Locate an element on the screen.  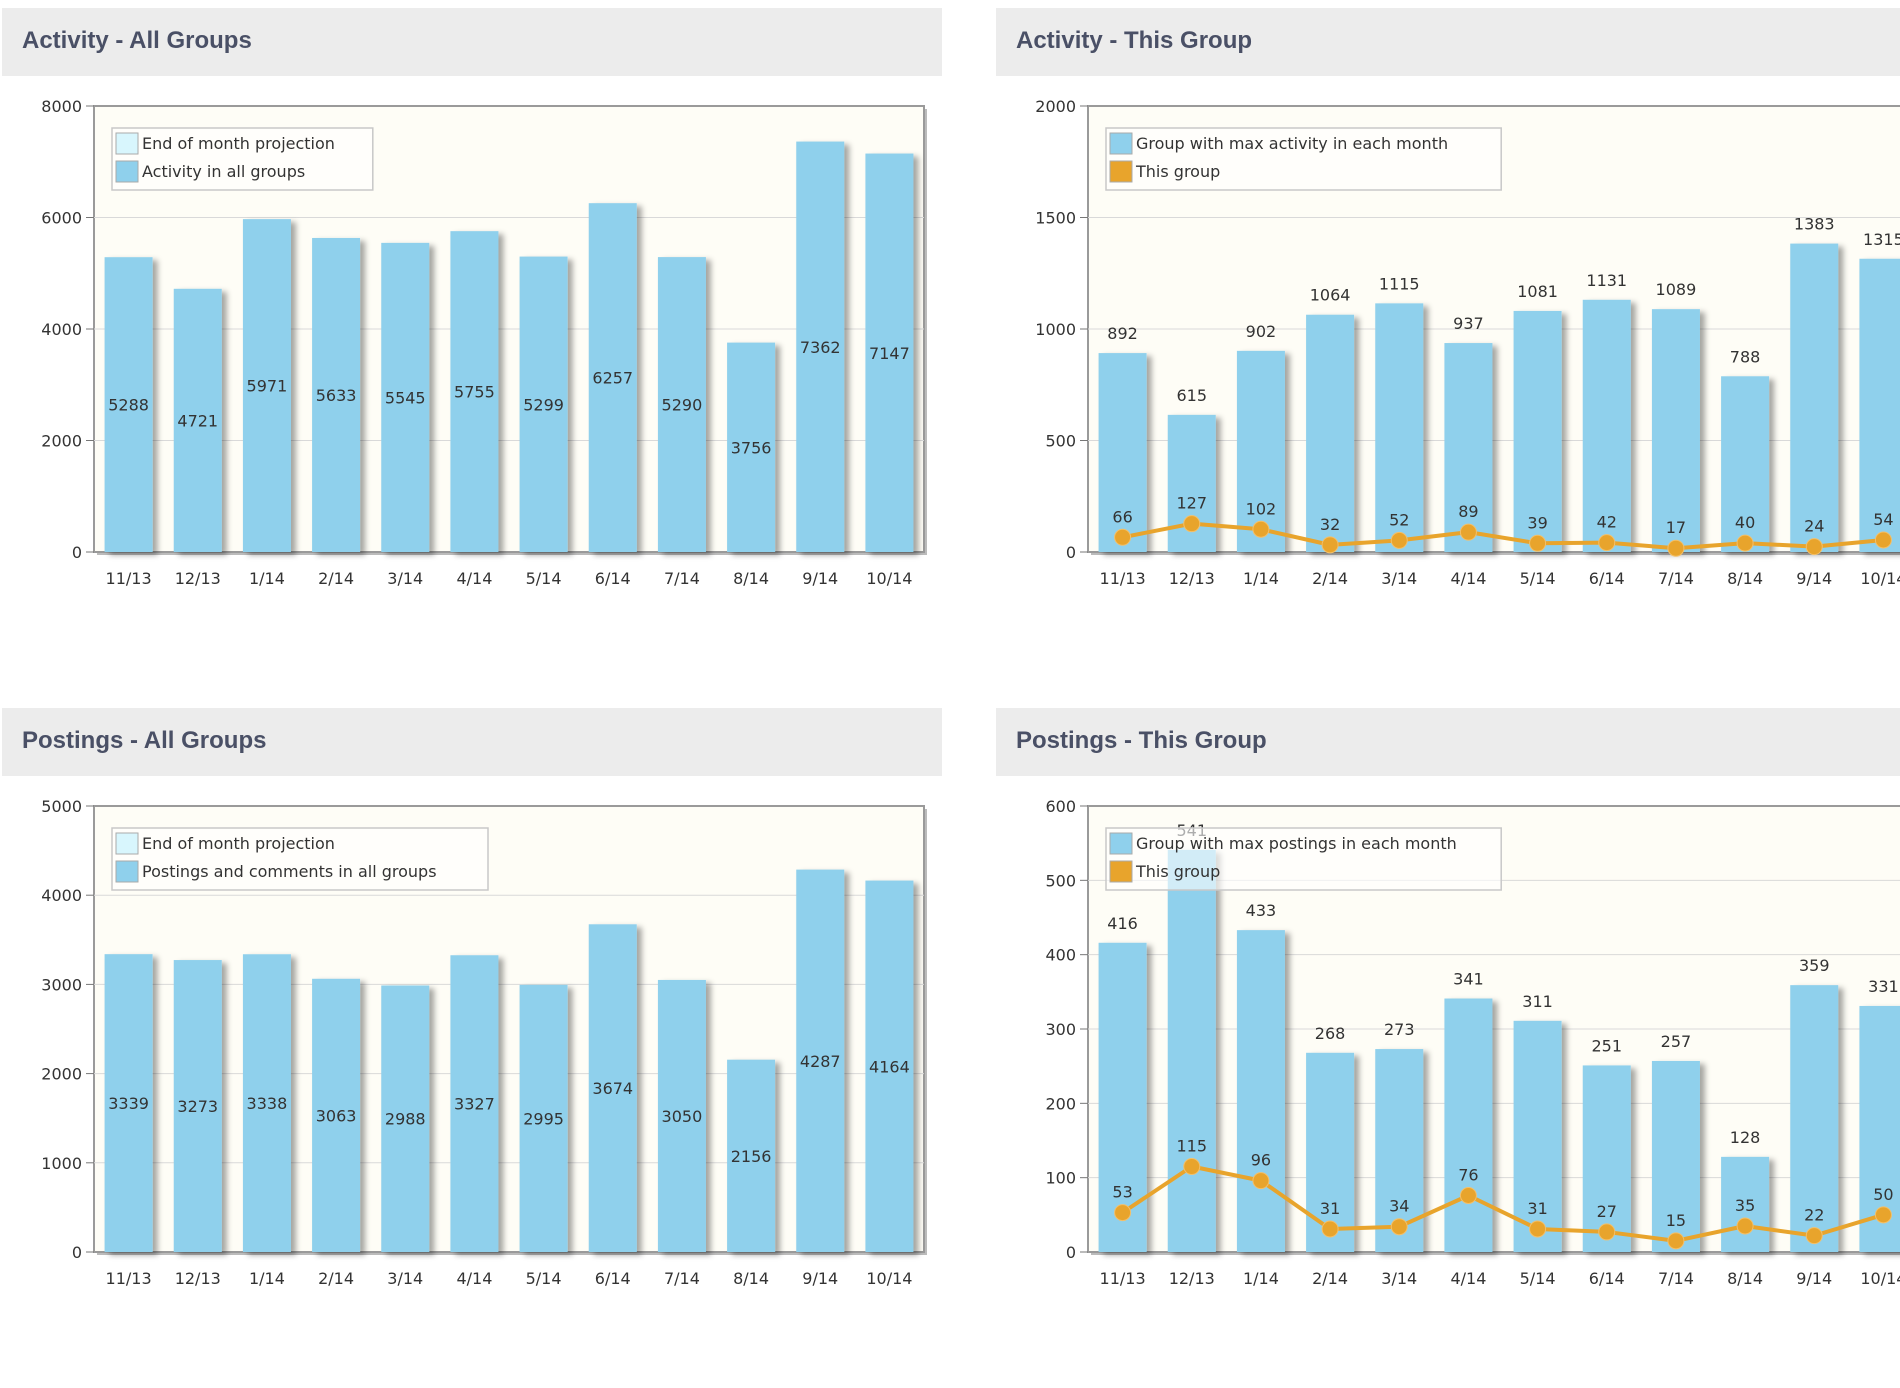
line-value-label: 32 is located at coordinates (1330, 524).